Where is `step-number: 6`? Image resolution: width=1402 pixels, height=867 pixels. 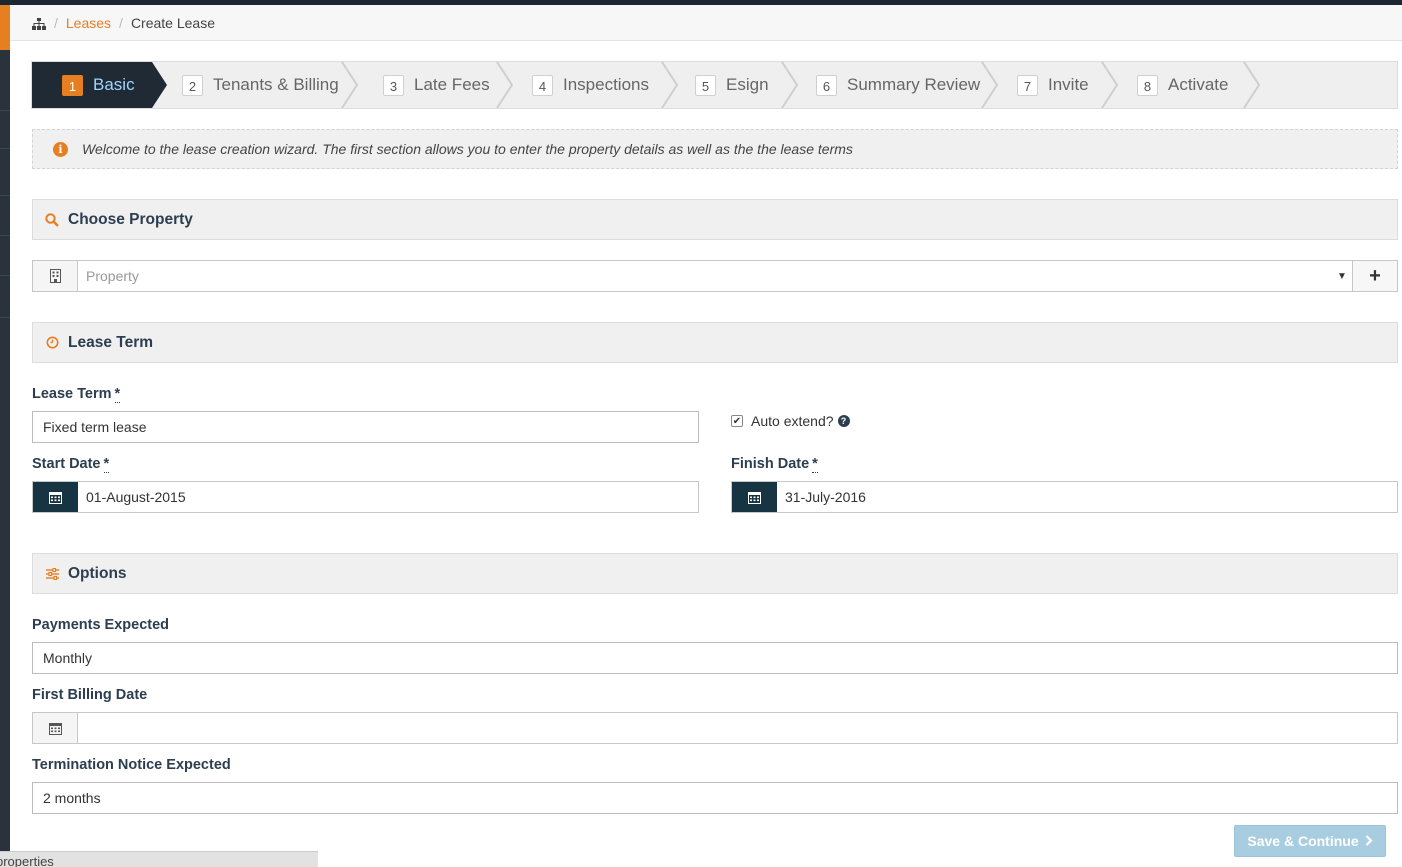 step-number: 6 is located at coordinates (826, 85).